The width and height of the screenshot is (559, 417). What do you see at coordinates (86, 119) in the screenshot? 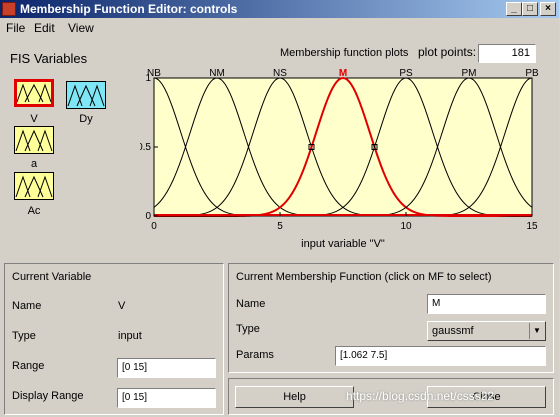
I see `variable-name-dy: Dy` at bounding box center [86, 119].